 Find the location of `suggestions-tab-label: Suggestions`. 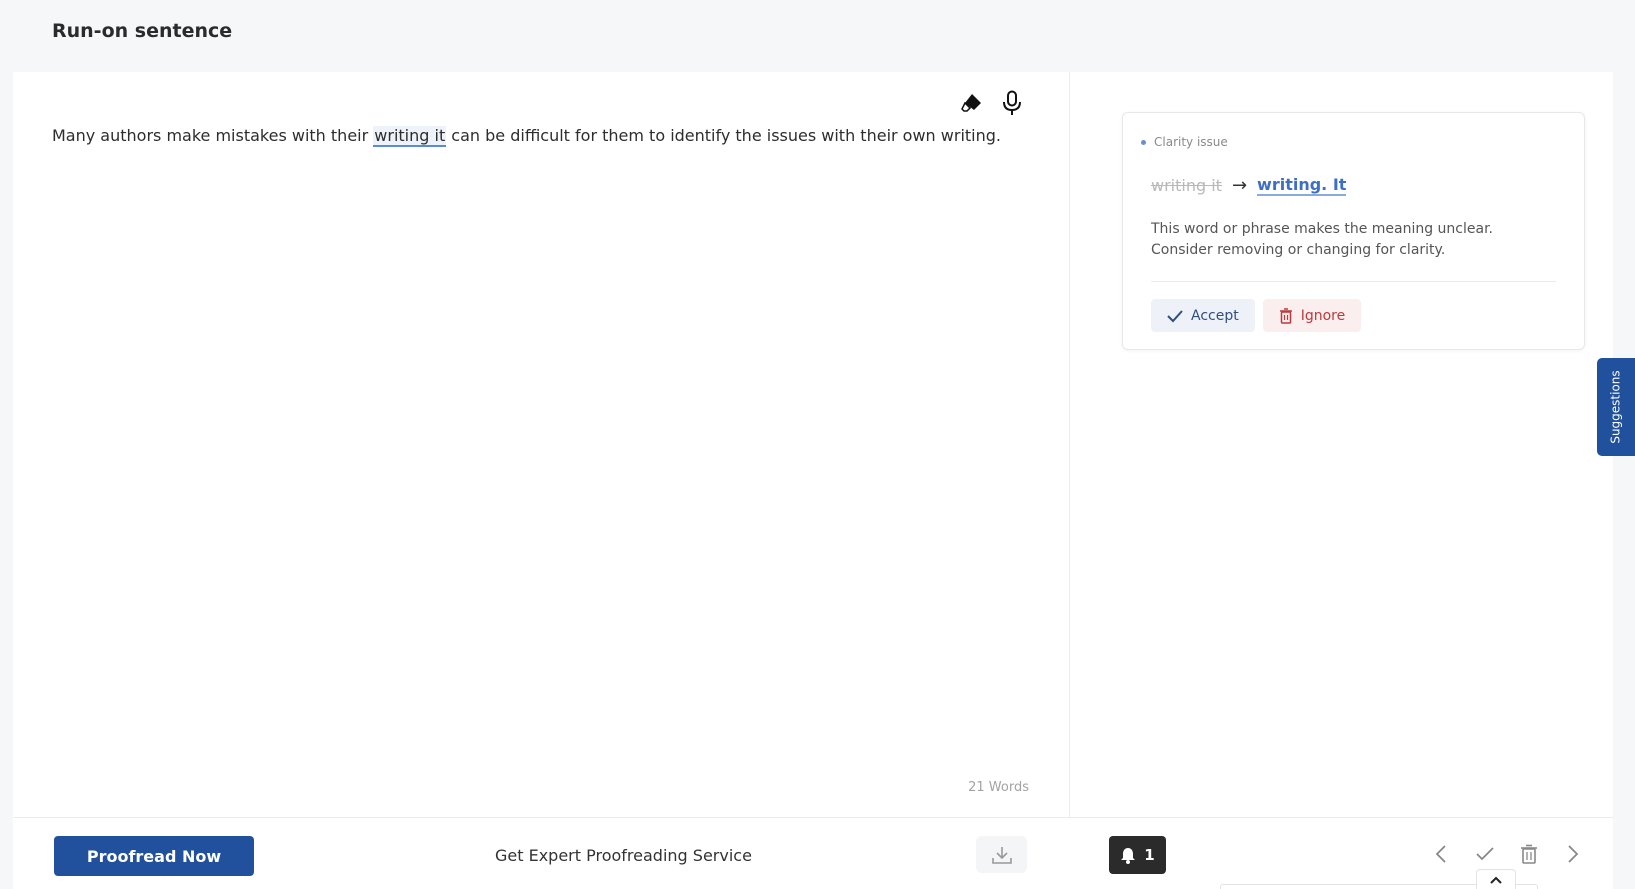

suggestions-tab-label: Suggestions is located at coordinates (1616, 407).